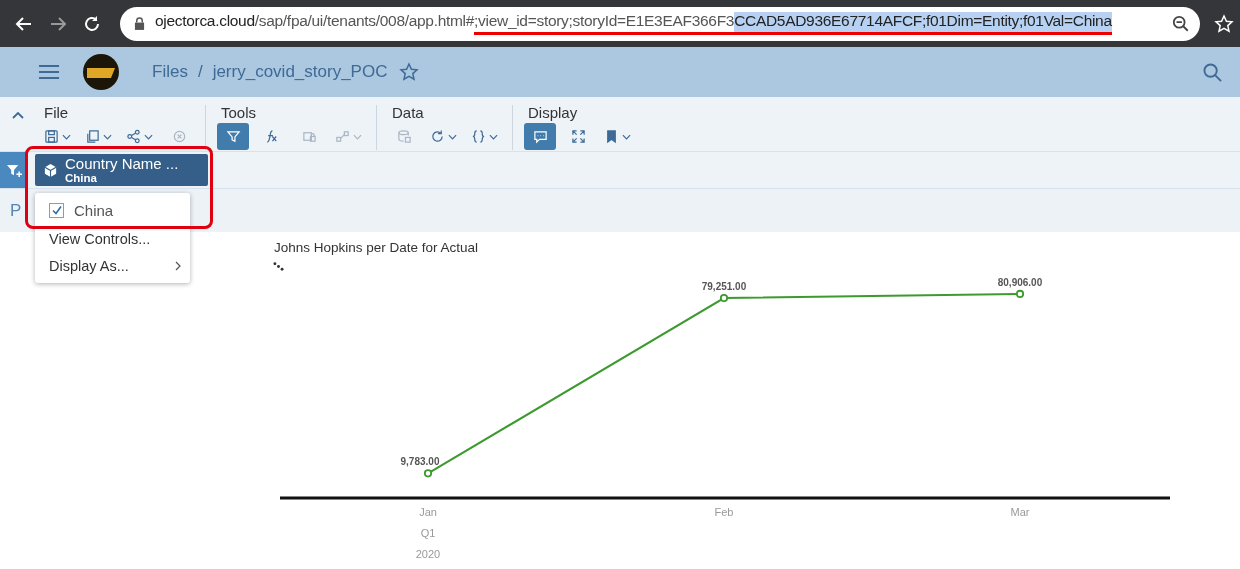  What do you see at coordinates (57, 113) in the screenshot?
I see `toolbar-group-label: File` at bounding box center [57, 113].